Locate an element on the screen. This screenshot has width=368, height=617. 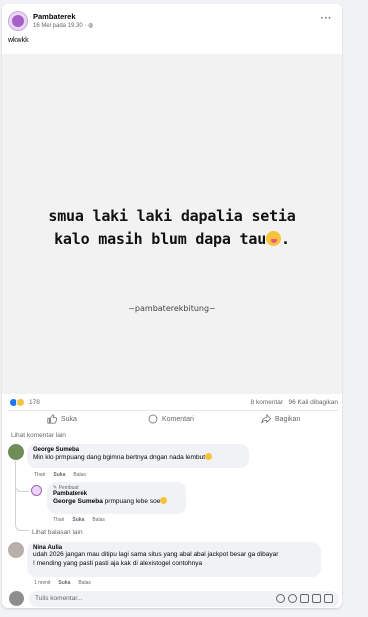
tongue-face-emoji-icon is located at coordinates (274, 238).